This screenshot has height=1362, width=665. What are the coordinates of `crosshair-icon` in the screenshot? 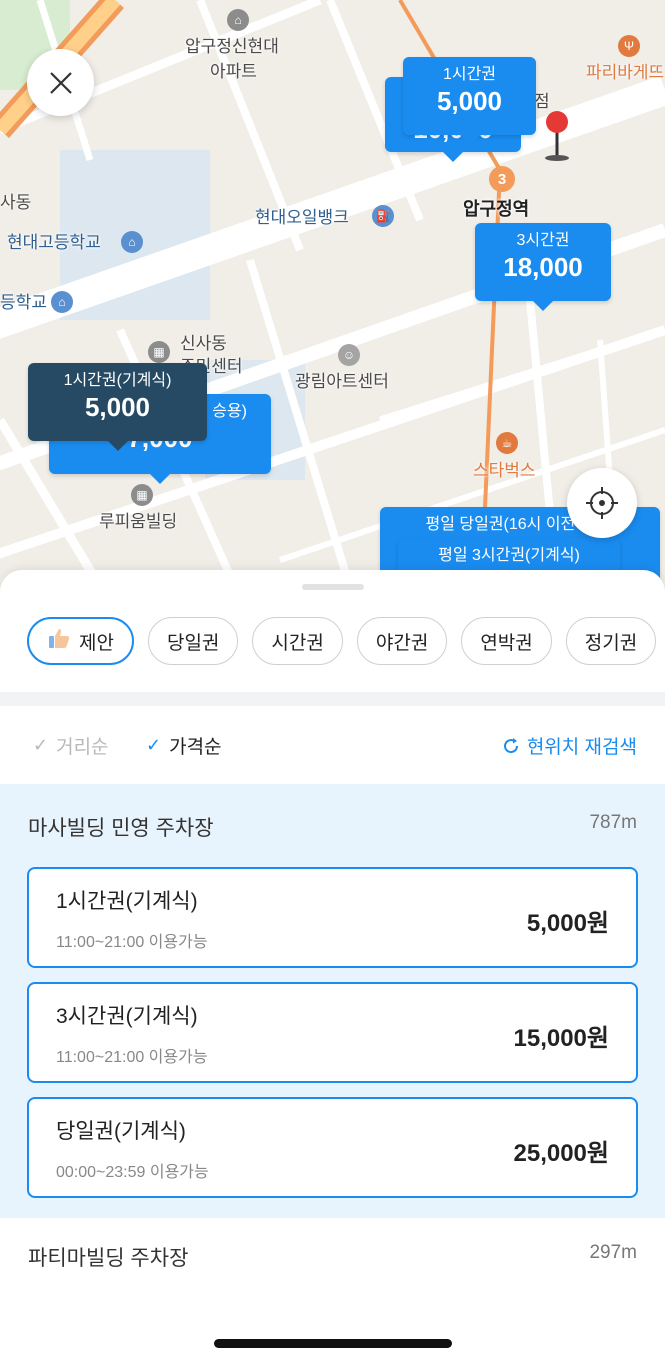 It's located at (602, 503).